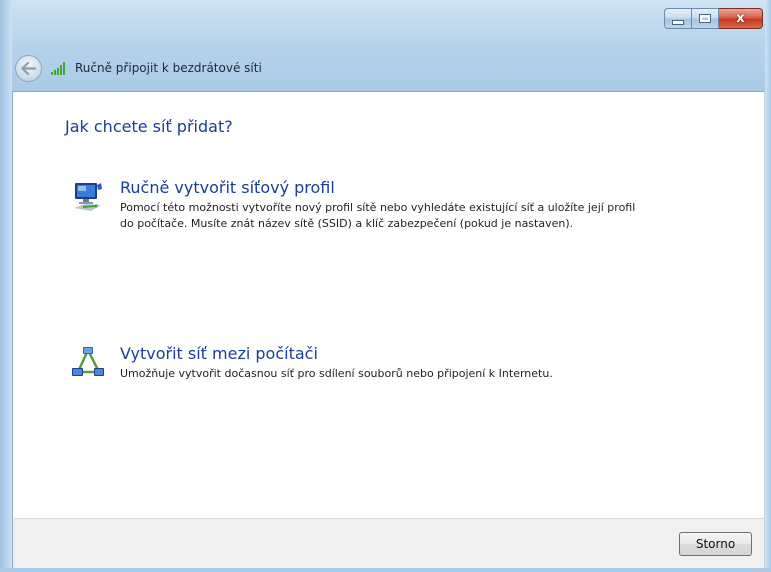 The image size is (771, 572). What do you see at coordinates (678, 22) in the screenshot?
I see `minimize-icon` at bounding box center [678, 22].